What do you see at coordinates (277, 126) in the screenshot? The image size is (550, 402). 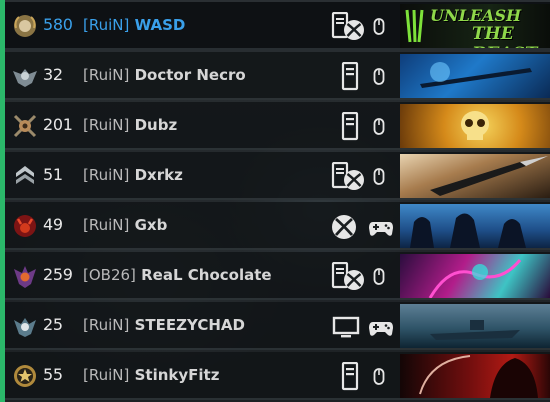 I see `player-row: 201 [RuiN] Dubz` at bounding box center [277, 126].